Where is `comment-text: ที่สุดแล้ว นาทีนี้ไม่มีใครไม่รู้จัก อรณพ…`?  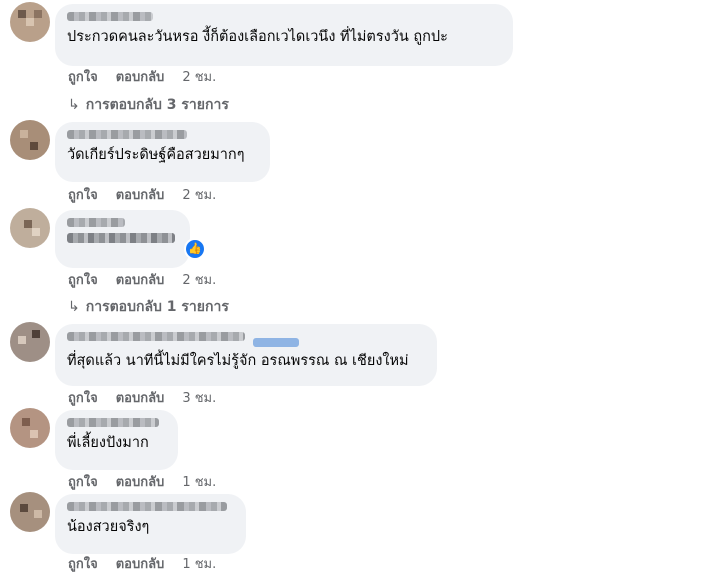
comment-text: ที่สุดแล้ว นาทีนี้ไม่มีใครไม่รู้จัก อรณพ… is located at coordinates (238, 361).